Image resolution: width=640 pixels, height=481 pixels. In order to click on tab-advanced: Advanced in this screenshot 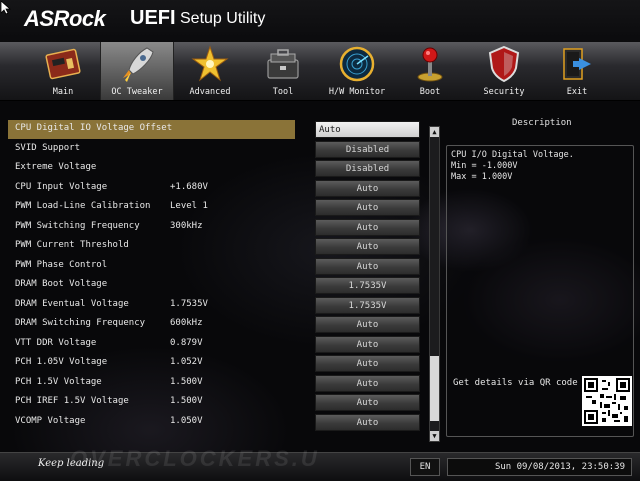, I will do `click(210, 71)`.